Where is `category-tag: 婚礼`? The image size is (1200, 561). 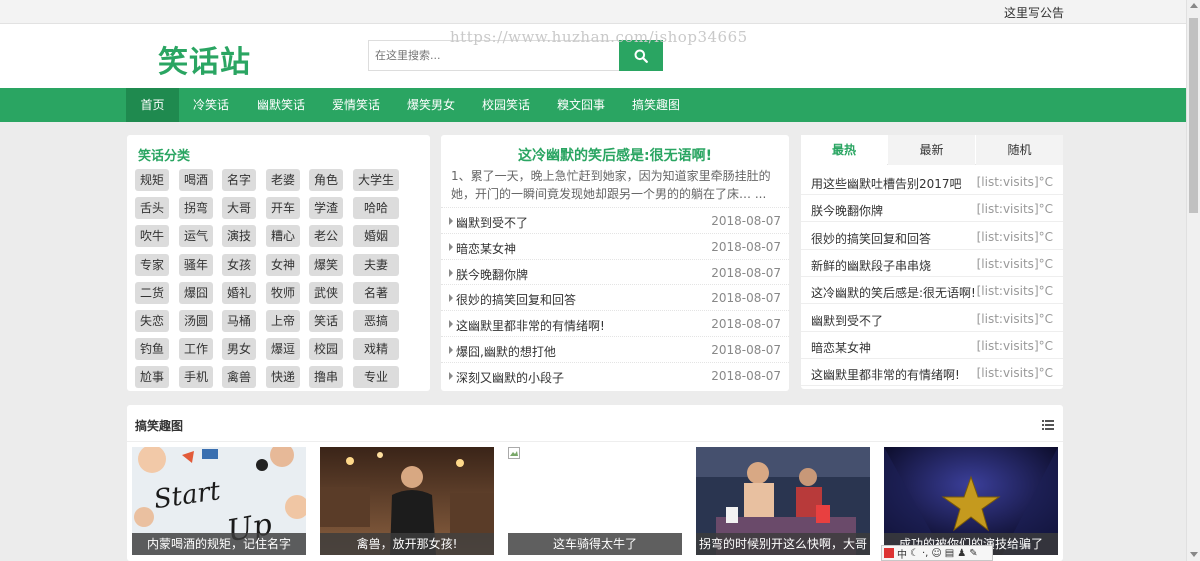 category-tag: 婚礼 is located at coordinates (239, 292).